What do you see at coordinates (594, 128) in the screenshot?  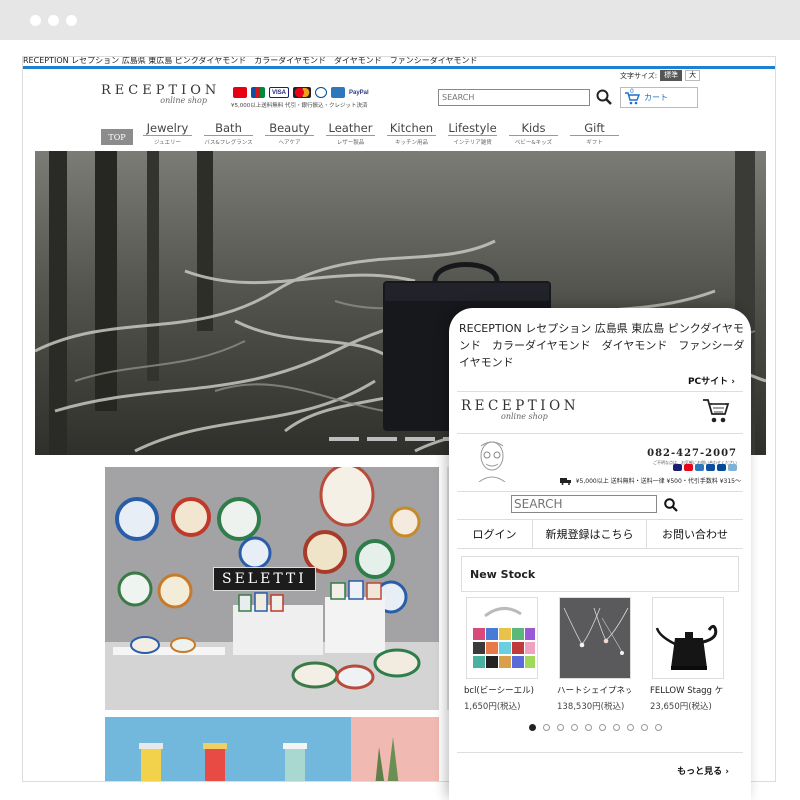 I see `nav-label: Gift` at bounding box center [594, 128].